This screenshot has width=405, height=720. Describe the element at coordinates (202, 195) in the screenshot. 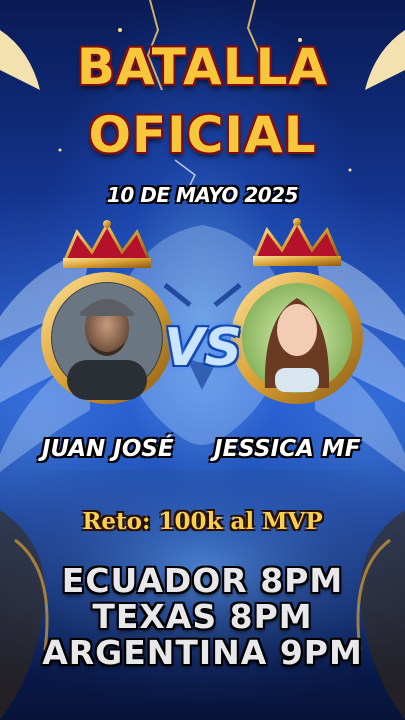

I see `event-date: 10 DE MAYO 2025` at that location.